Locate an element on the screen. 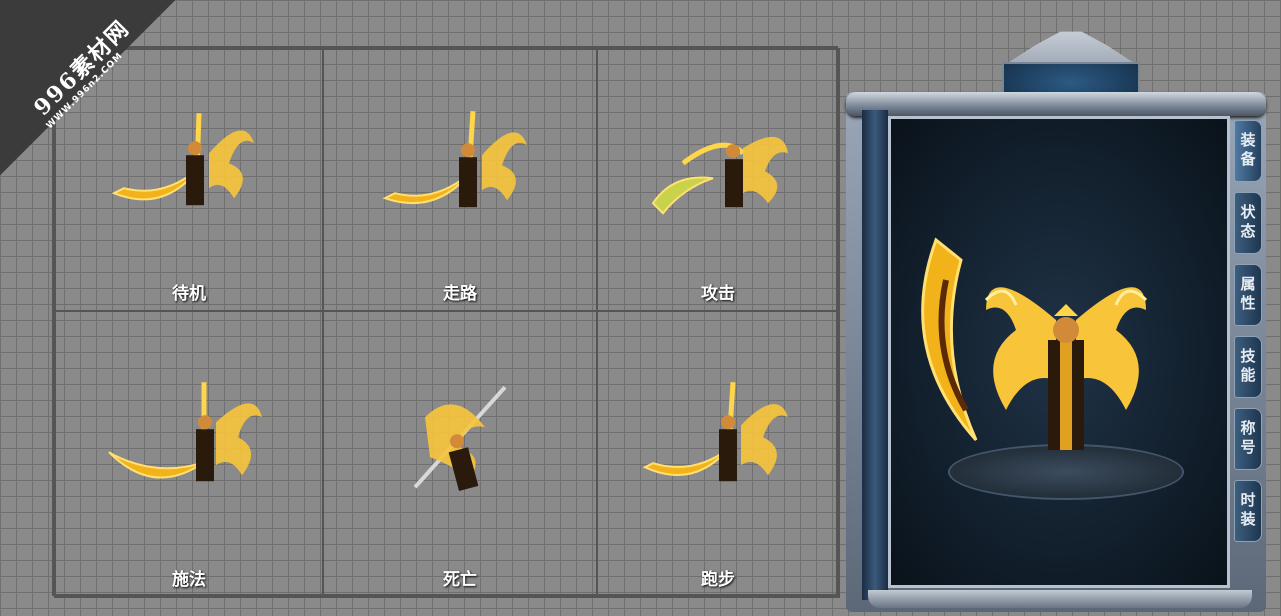  animation-cell-walk: 走路 is located at coordinates (460, 180).